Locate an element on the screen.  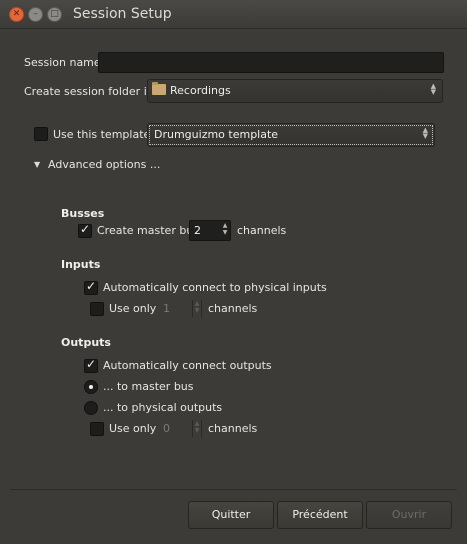
auto-connect-outputs-label: Automatically connect outputs is located at coordinates (187, 365).